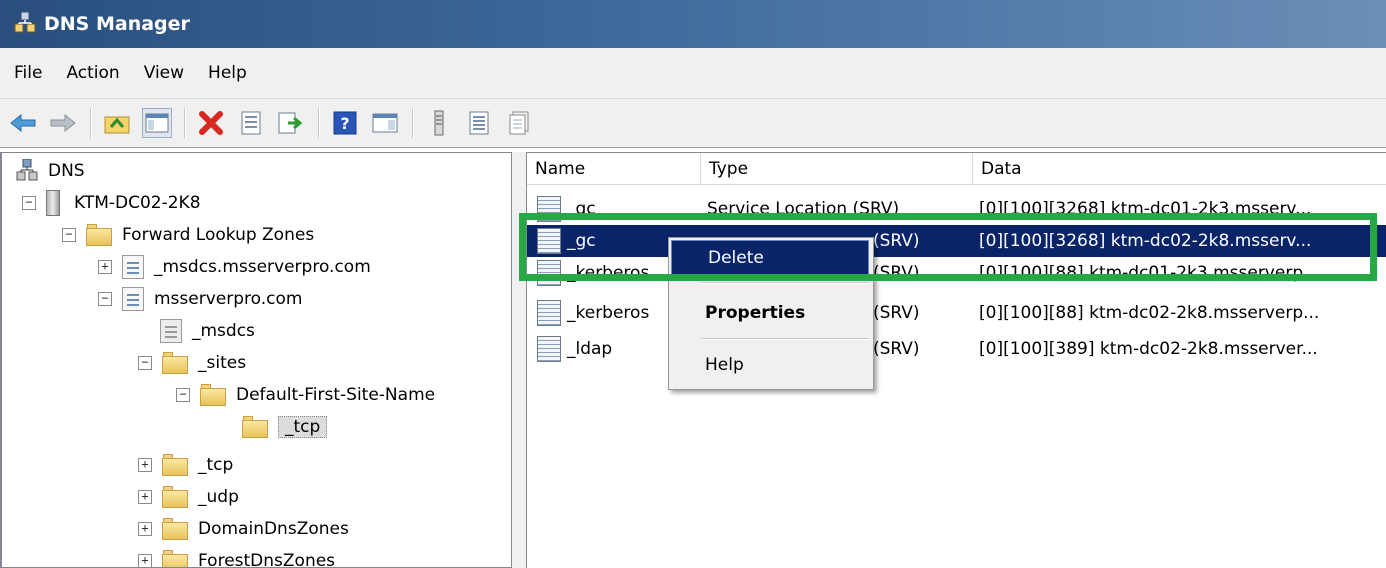  What do you see at coordinates (519, 360) in the screenshot?
I see `pane-splitter` at bounding box center [519, 360].